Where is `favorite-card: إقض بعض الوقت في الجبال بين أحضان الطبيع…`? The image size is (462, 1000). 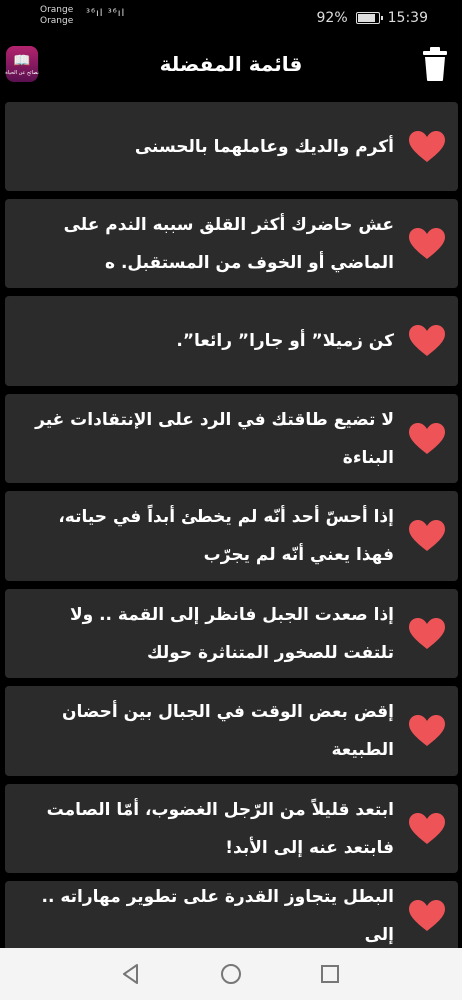 favorite-card: إقض بعض الوقت في الجبال بين أحضان الطبيع… is located at coordinates (231, 731).